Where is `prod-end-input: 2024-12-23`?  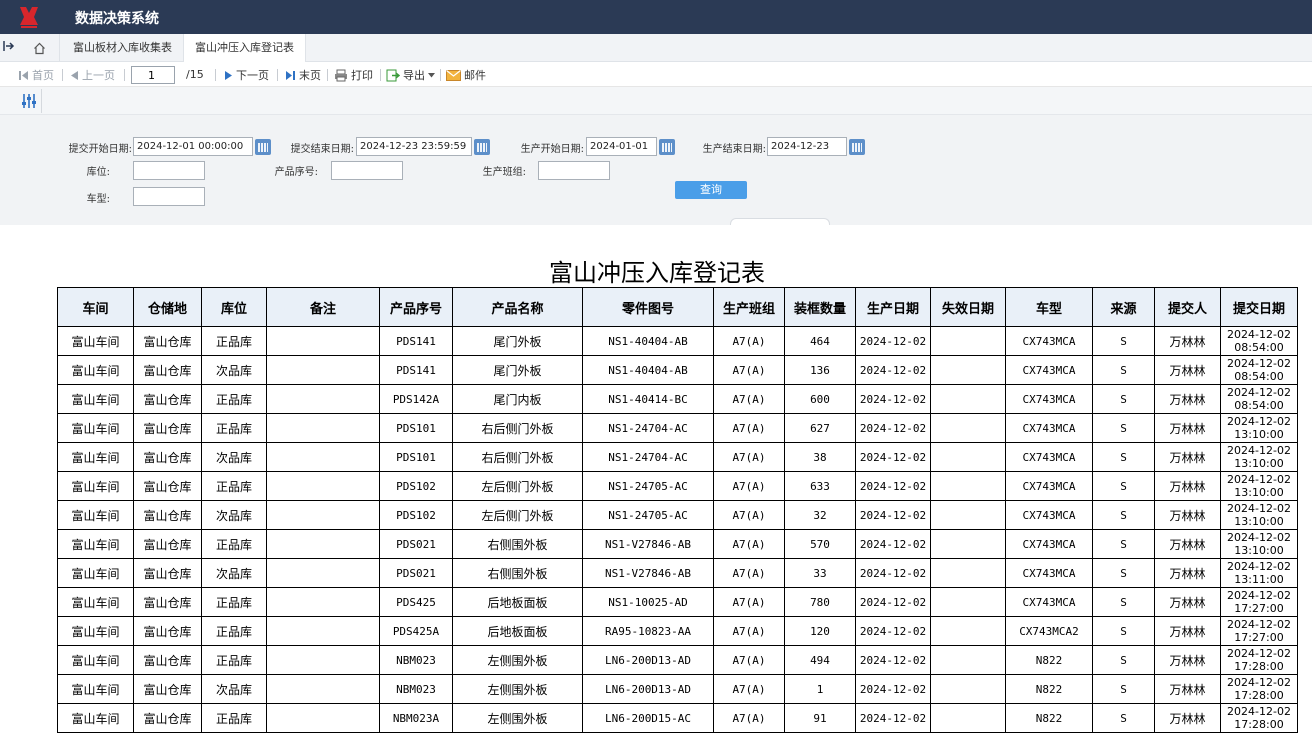
prod-end-input: 2024-12-23 is located at coordinates (807, 146).